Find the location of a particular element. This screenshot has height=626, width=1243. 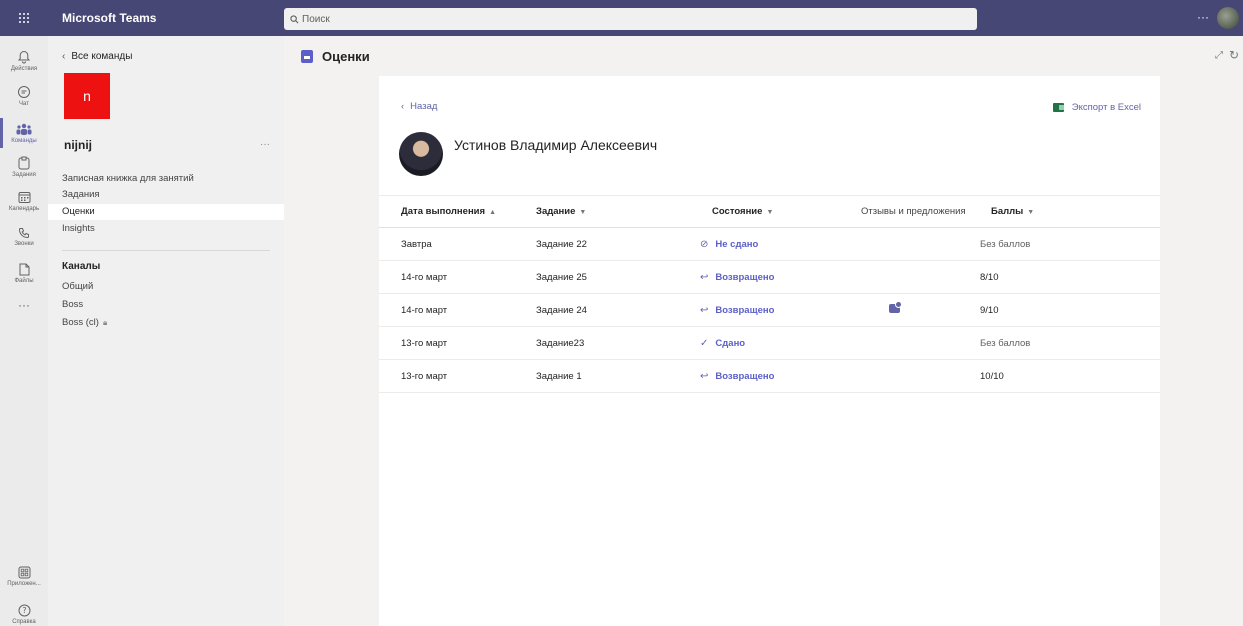

points: 10/10 is located at coordinates (992, 376).